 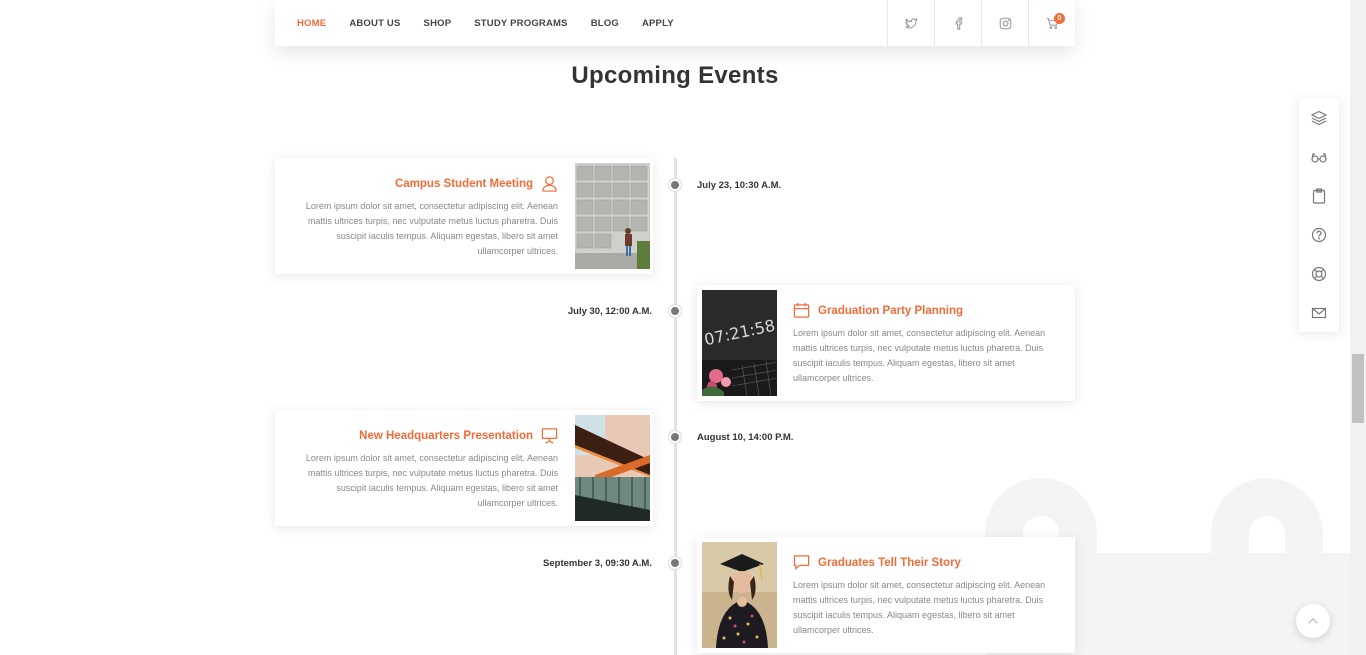 What do you see at coordinates (739, 185) in the screenshot?
I see `event-date: July 23, 10:30 A.M.` at bounding box center [739, 185].